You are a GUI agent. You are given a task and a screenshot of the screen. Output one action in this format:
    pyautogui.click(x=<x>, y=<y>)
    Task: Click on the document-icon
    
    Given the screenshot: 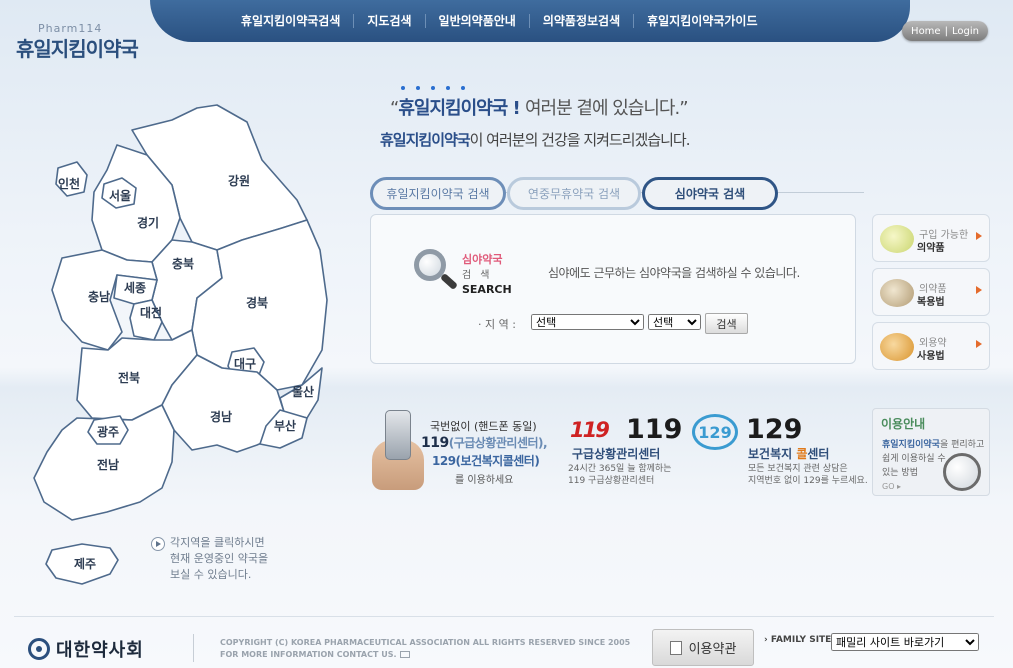 What is the action you would take?
    pyautogui.click(x=675, y=647)
    